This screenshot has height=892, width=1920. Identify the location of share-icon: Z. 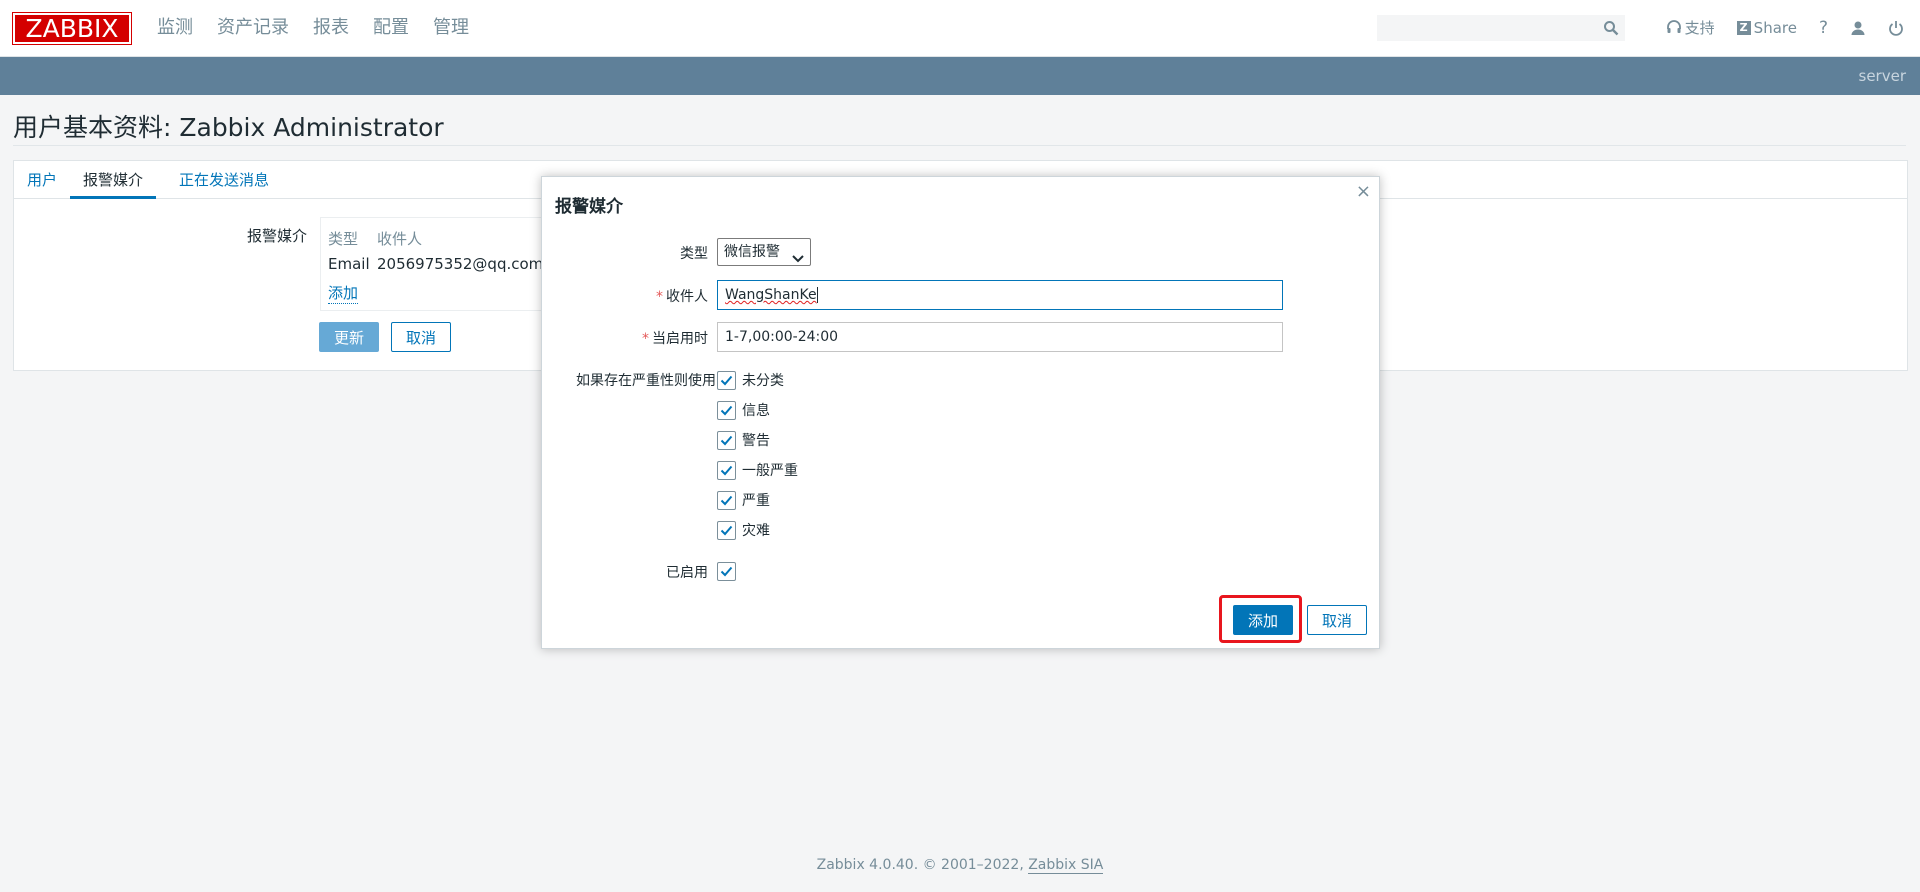
(1743, 27).